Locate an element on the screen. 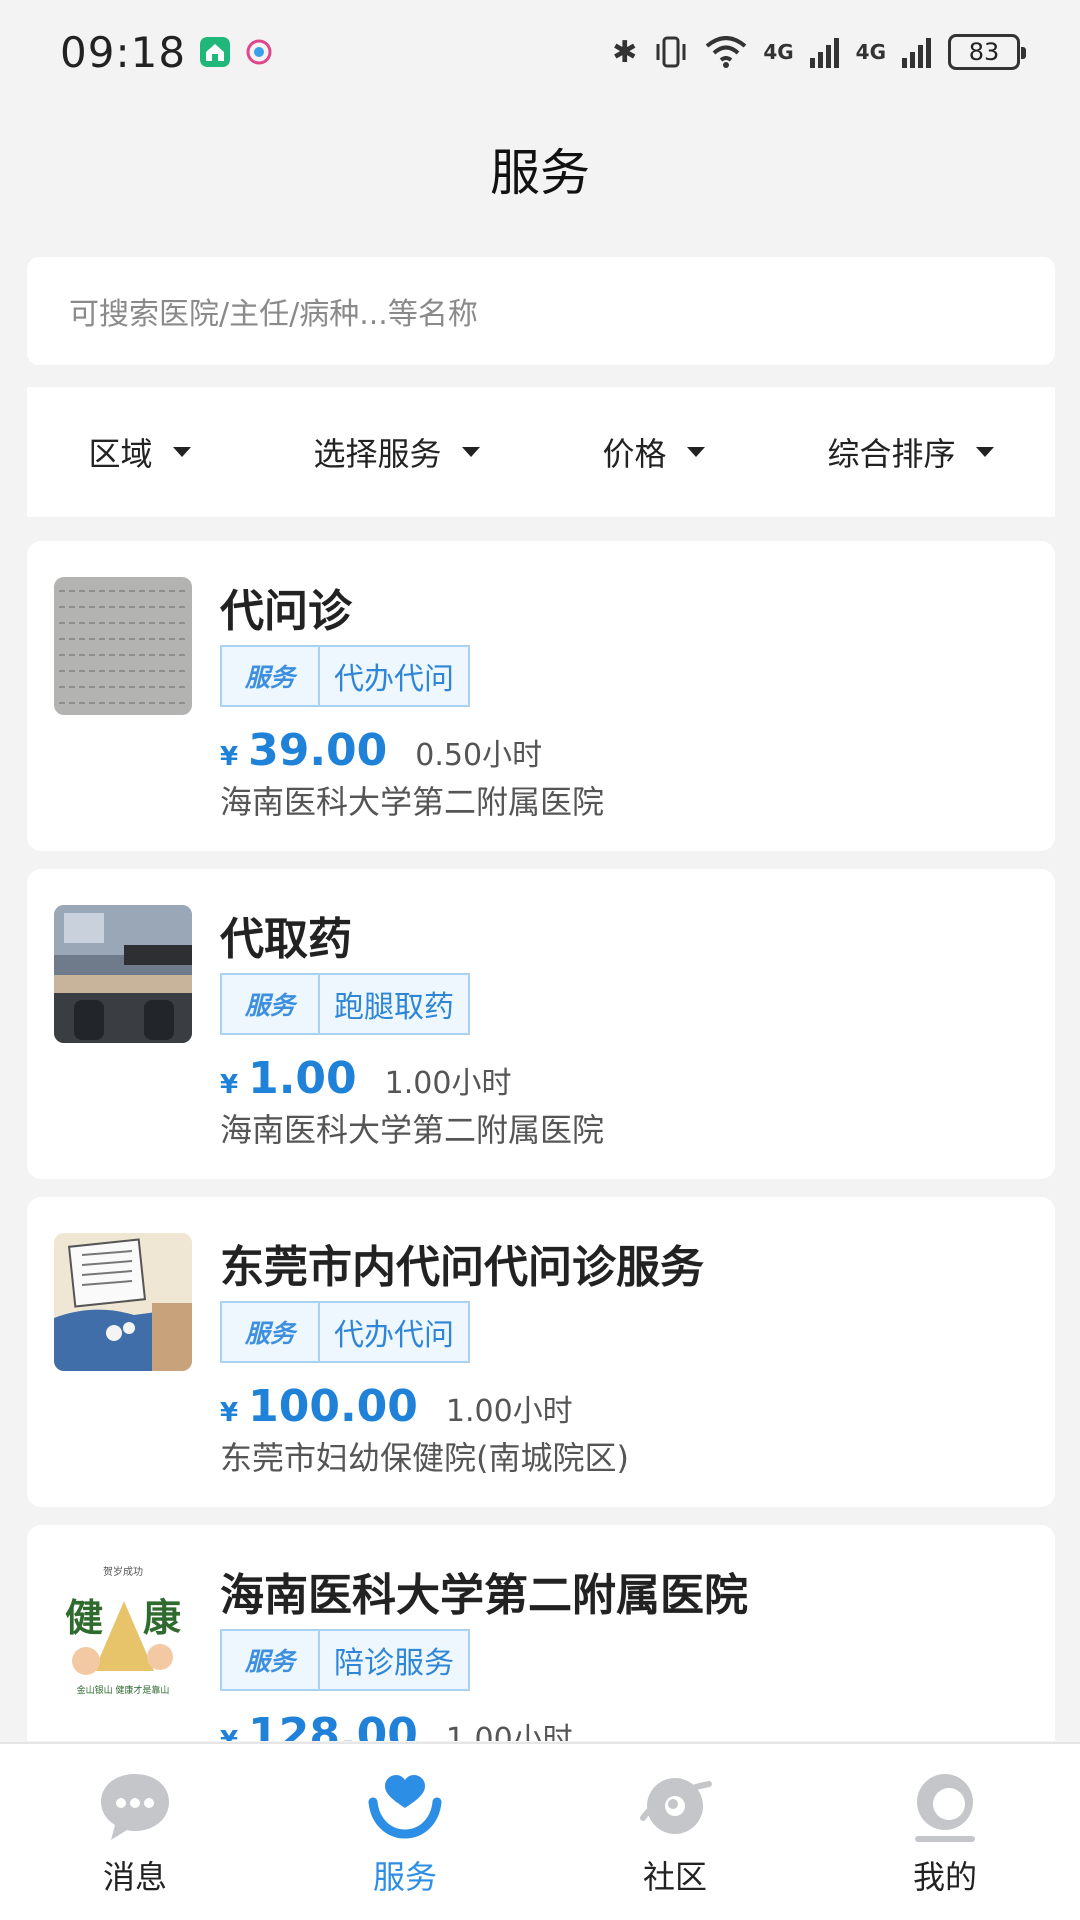 Image resolution: width=1080 pixels, height=1920 pixels. price-value: 39.00 is located at coordinates (318, 750).